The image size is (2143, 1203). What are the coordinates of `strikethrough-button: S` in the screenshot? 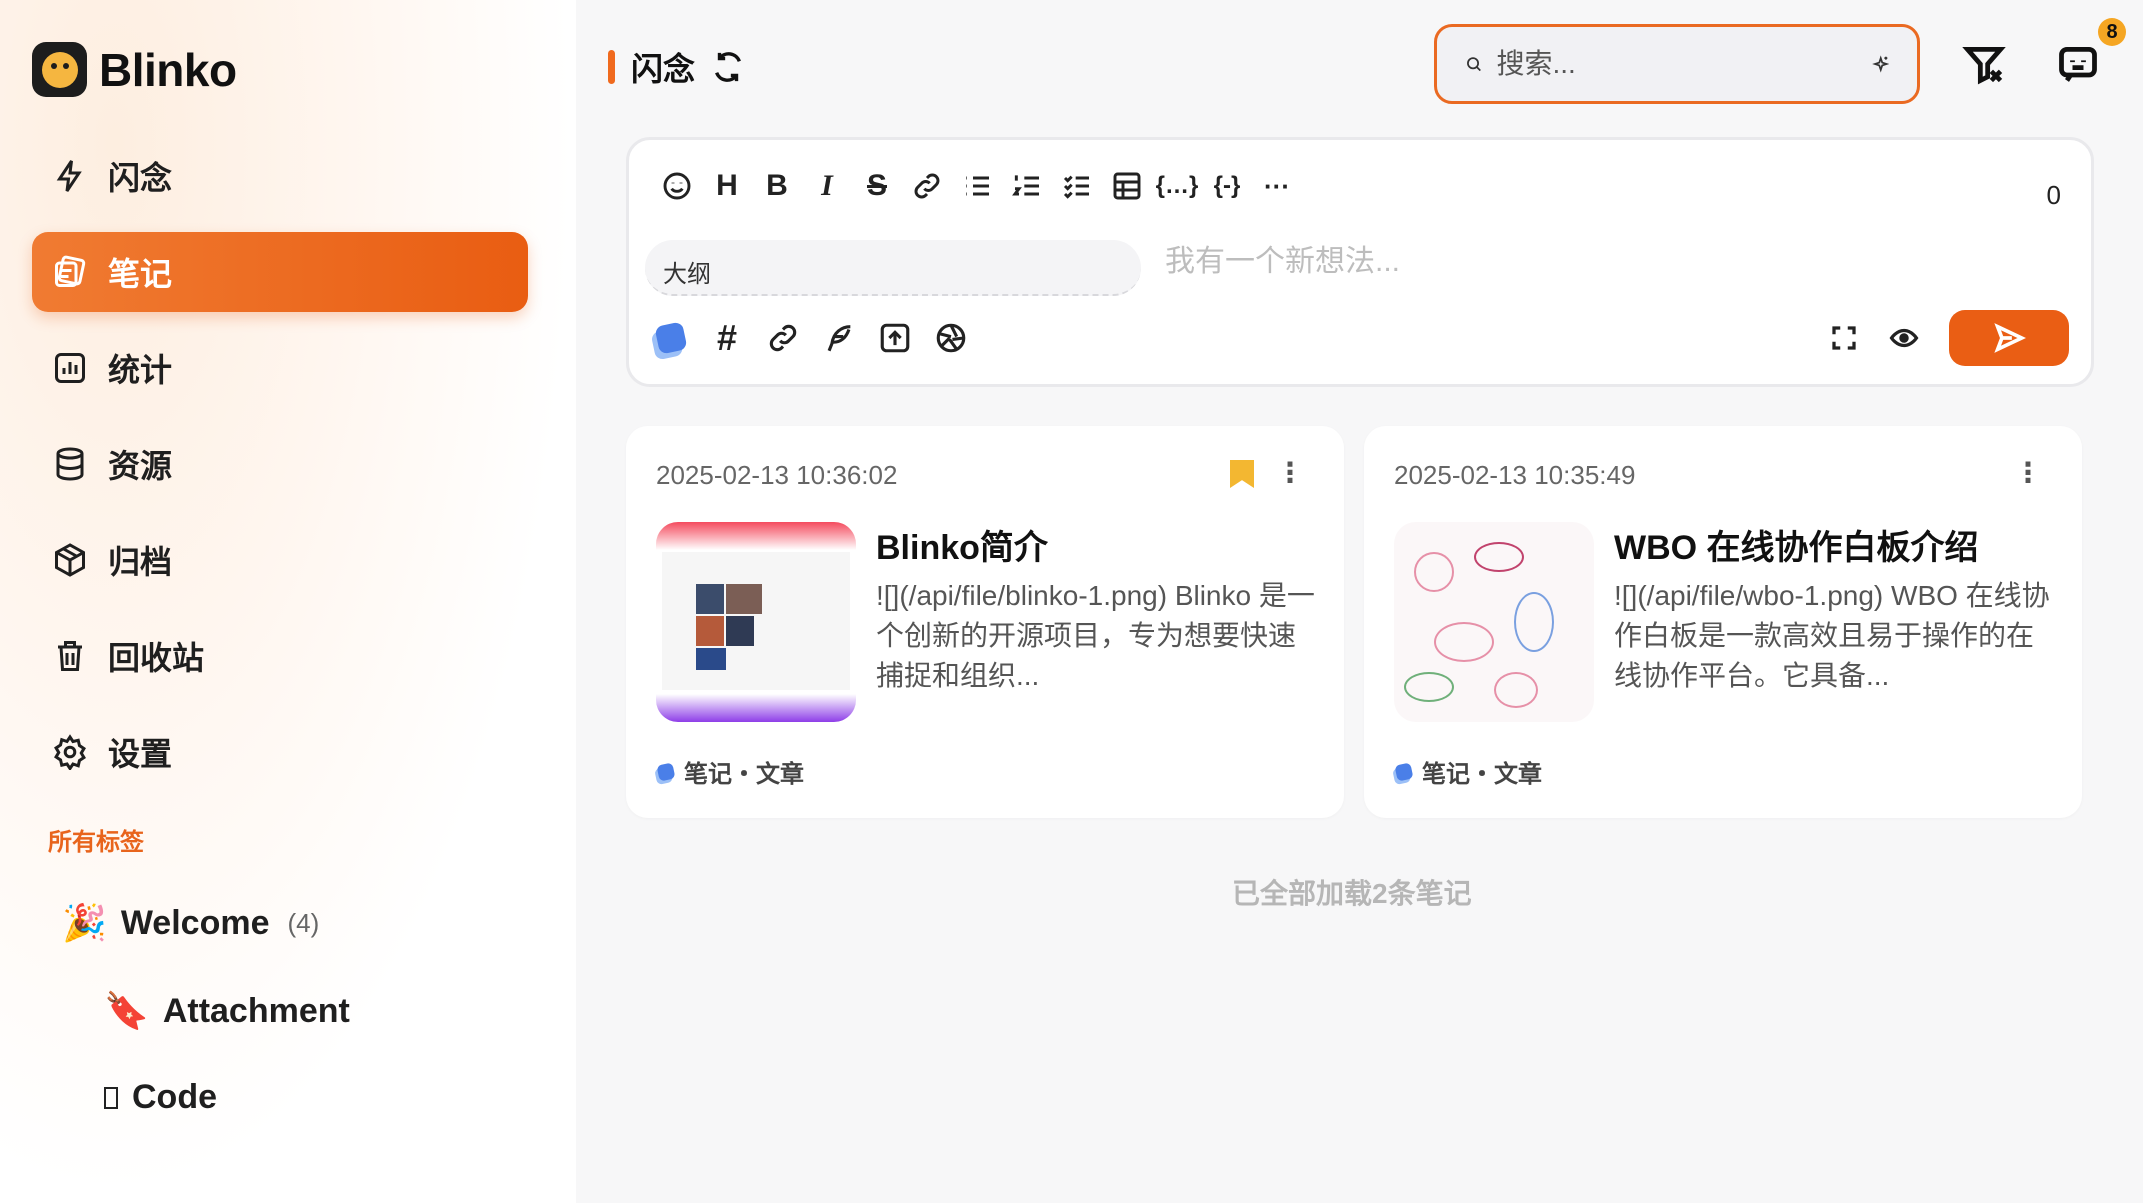 It's located at (877, 186).